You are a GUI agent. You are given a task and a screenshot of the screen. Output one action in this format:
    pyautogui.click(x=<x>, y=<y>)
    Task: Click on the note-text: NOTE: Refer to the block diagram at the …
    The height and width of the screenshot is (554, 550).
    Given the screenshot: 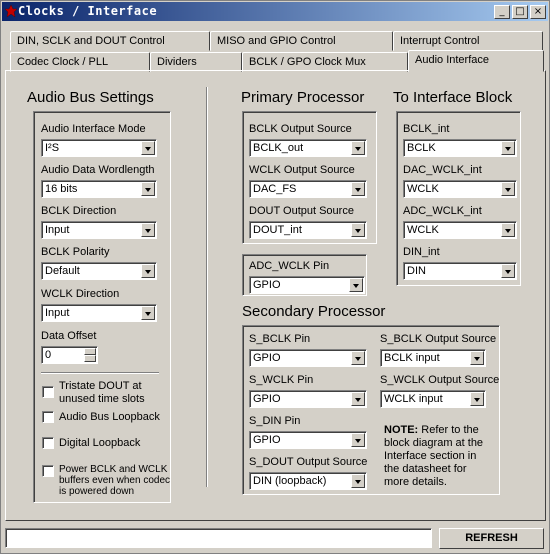 What is the action you would take?
    pyautogui.click(x=441, y=456)
    